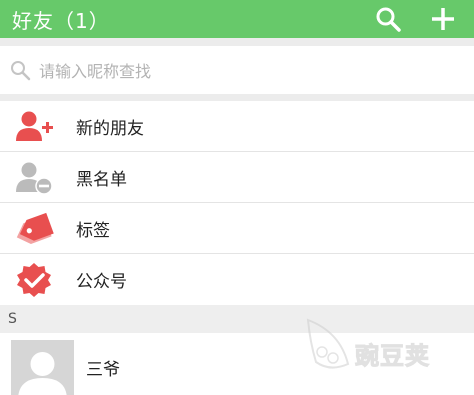  I want to click on watermark: 豌豆荚, so click(385, 347).